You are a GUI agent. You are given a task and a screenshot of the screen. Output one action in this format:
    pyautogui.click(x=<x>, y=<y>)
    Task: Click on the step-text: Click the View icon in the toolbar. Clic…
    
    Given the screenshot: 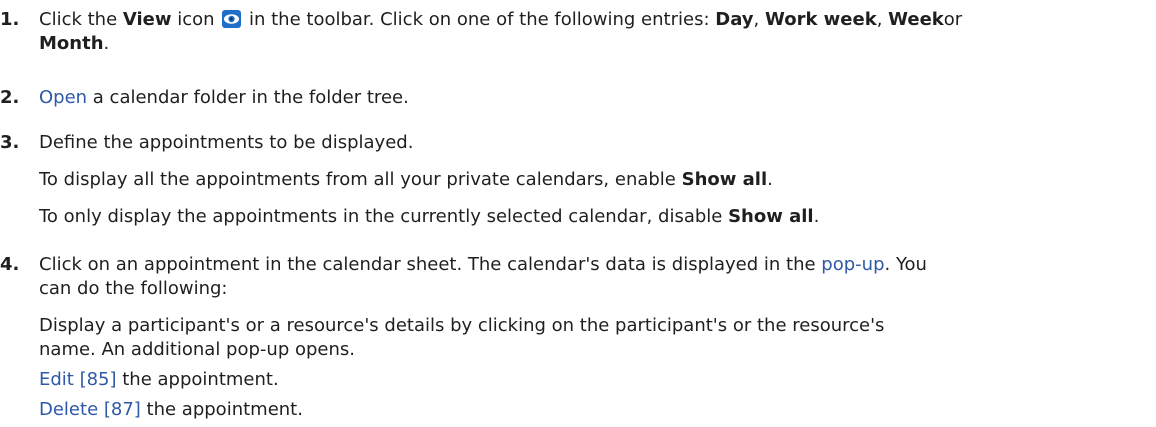 What is the action you would take?
    pyautogui.click(x=501, y=31)
    